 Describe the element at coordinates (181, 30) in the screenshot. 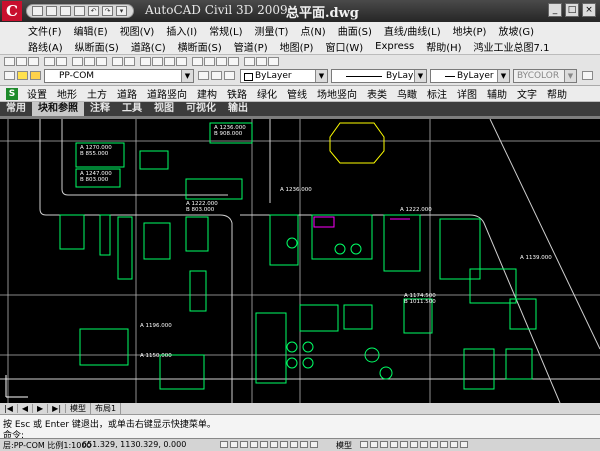

I see `menu-insert: 插入(I)` at that location.